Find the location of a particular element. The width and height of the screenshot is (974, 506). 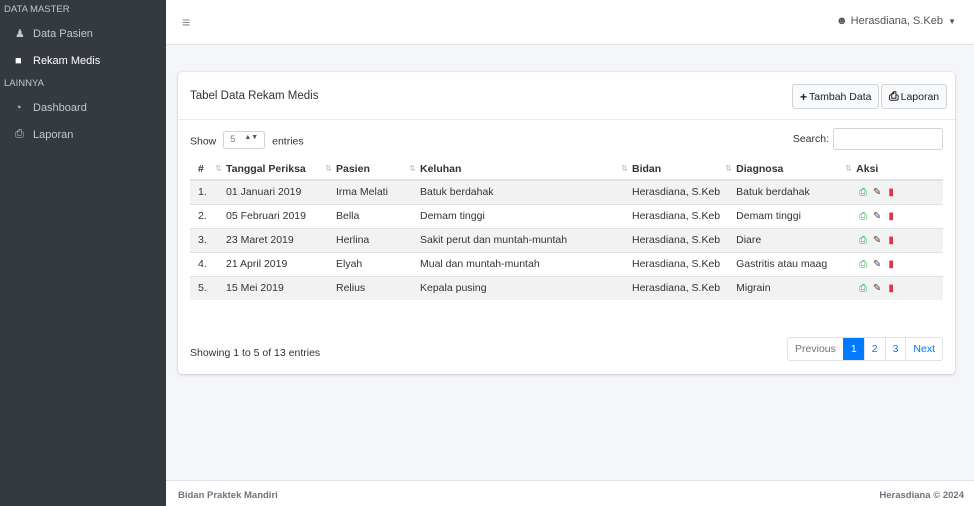

pagination: Previous 1 2 3 Next is located at coordinates (865, 349).